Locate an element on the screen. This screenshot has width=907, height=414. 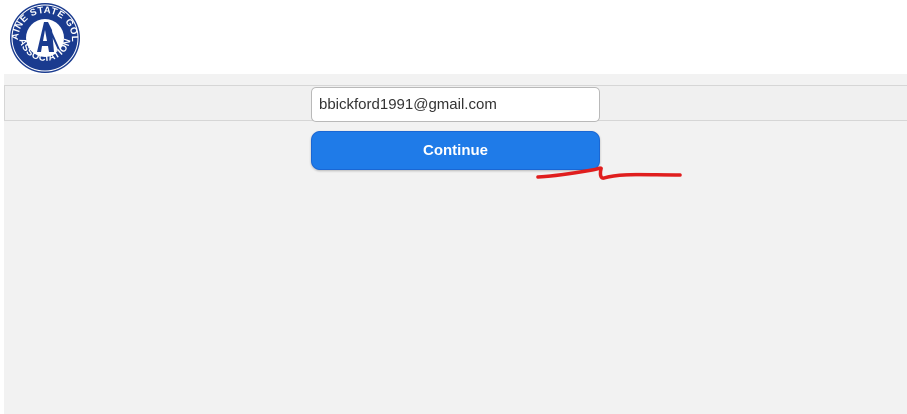
email-field is located at coordinates (455, 104).